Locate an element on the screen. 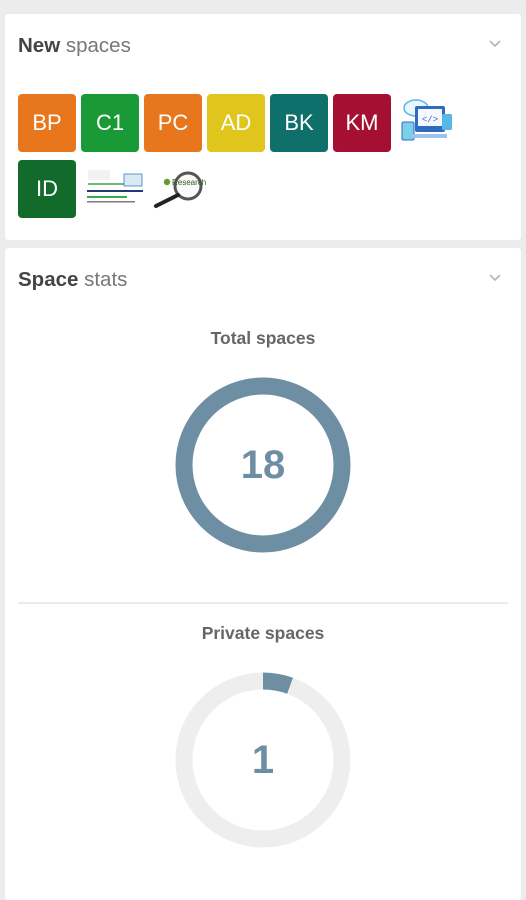  space-tile-label: BK is located at coordinates (299, 122).